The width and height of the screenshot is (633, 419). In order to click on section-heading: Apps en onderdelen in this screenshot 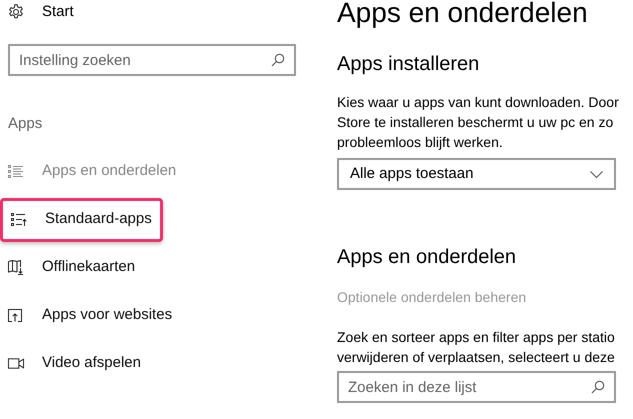, I will do `click(427, 257)`.